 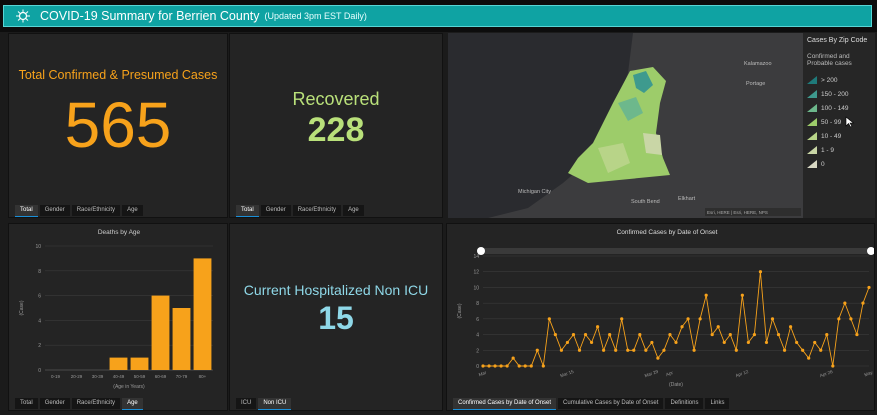 I want to click on legend-item: 150 - 200, so click(x=827, y=94).